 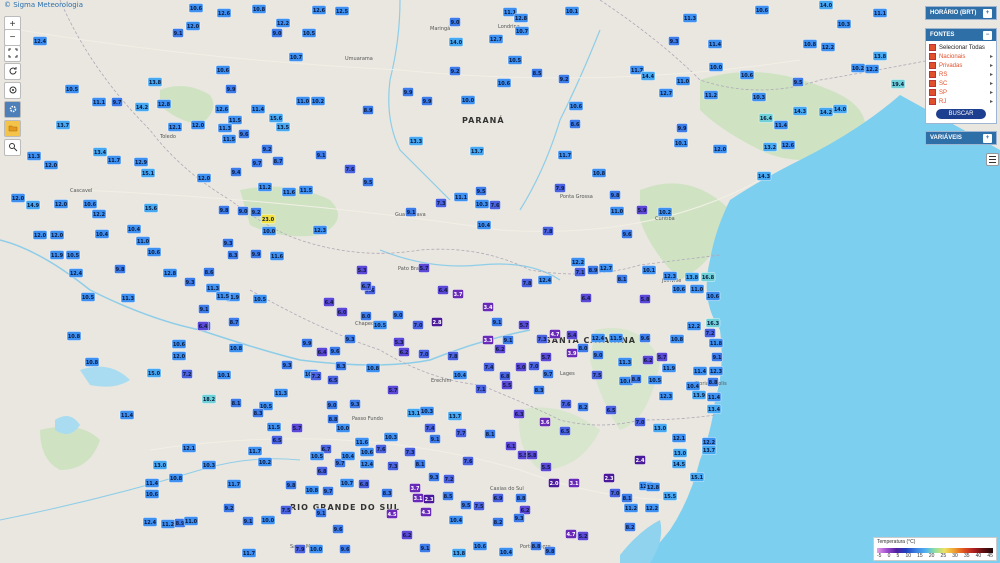 What do you see at coordinates (276, 118) in the screenshot?
I see `station-marker: 15.6` at bounding box center [276, 118].